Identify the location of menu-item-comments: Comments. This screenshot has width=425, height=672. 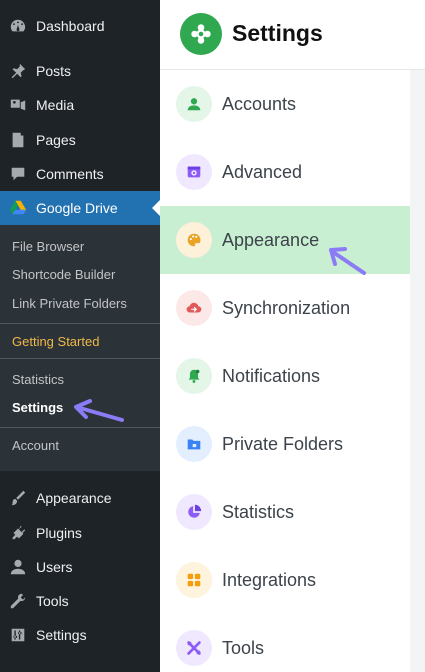
(80, 174).